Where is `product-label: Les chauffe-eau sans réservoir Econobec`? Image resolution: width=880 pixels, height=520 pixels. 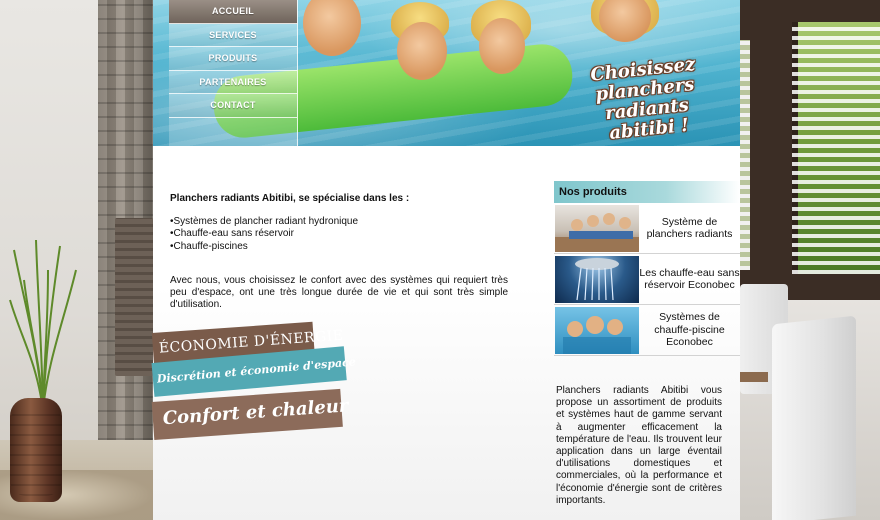 product-label: Les chauffe-eau sans réservoir Econobec is located at coordinates (689, 279).